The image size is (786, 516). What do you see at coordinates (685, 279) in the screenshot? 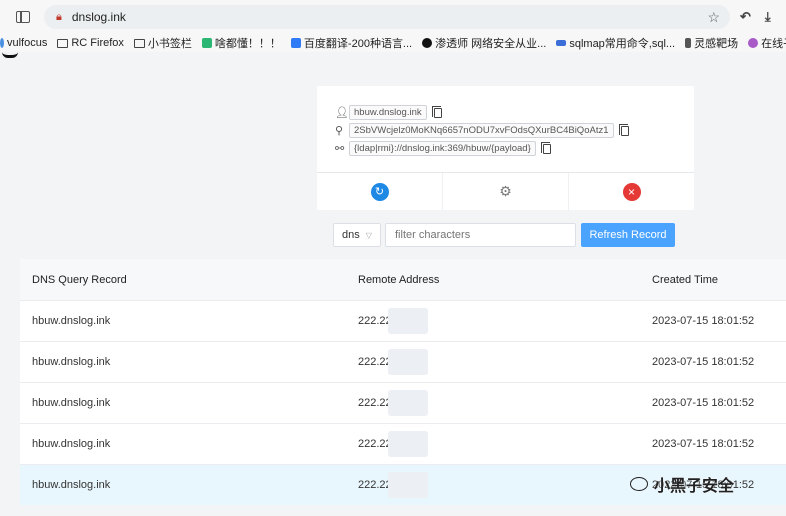
I see `column-header: Created Time` at bounding box center [685, 279].